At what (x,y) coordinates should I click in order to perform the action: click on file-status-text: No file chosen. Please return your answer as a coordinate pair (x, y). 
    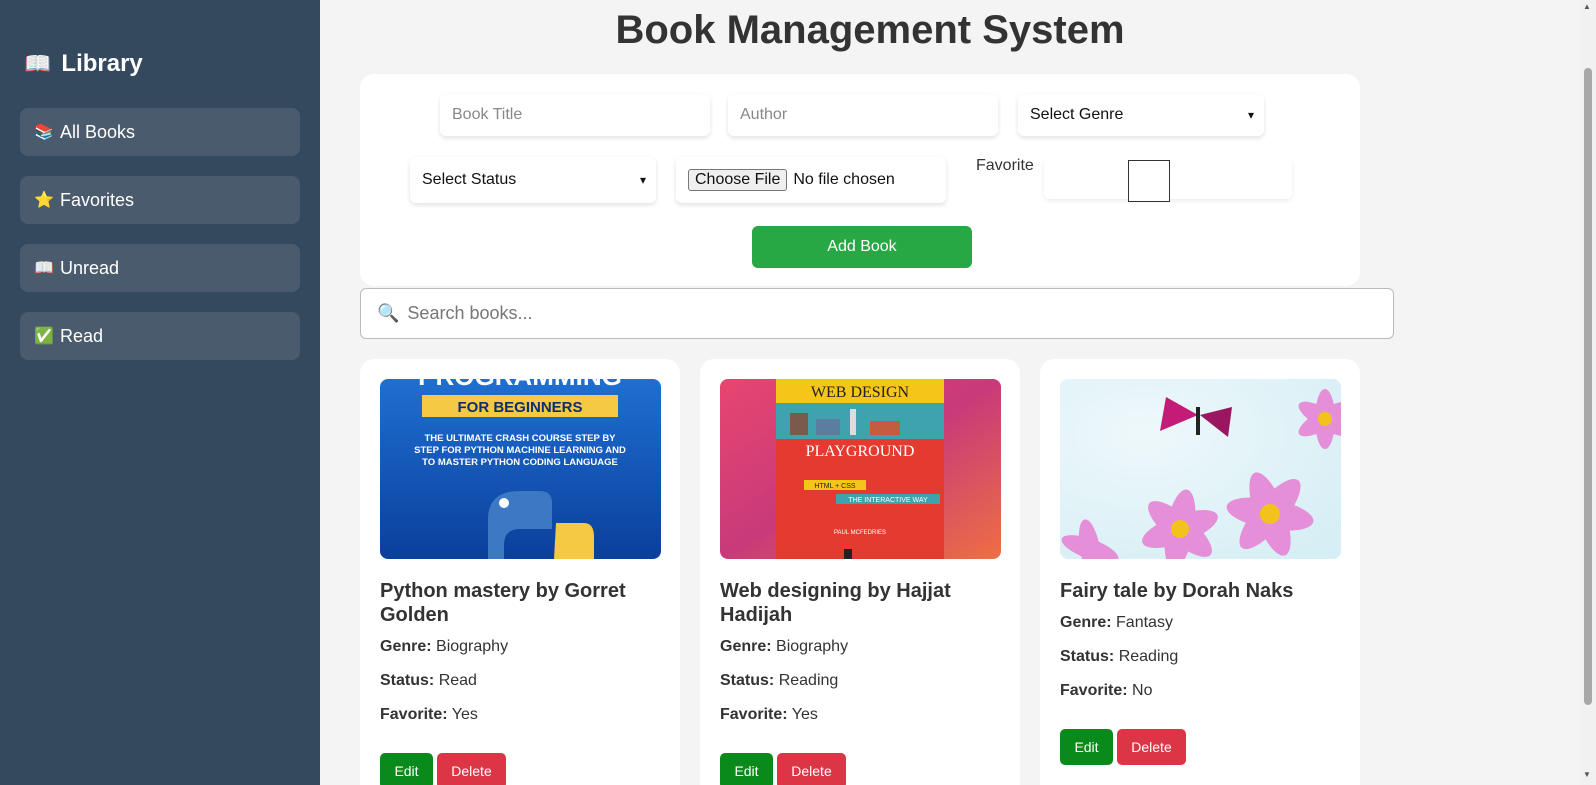
    Looking at the image, I should click on (844, 179).